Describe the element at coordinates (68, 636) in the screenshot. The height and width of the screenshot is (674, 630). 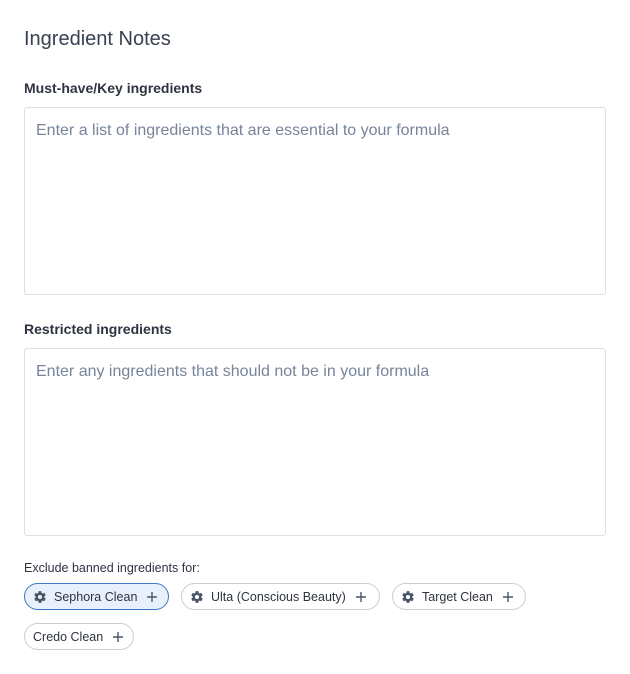
I see `chip-label: Credo Clean` at that location.